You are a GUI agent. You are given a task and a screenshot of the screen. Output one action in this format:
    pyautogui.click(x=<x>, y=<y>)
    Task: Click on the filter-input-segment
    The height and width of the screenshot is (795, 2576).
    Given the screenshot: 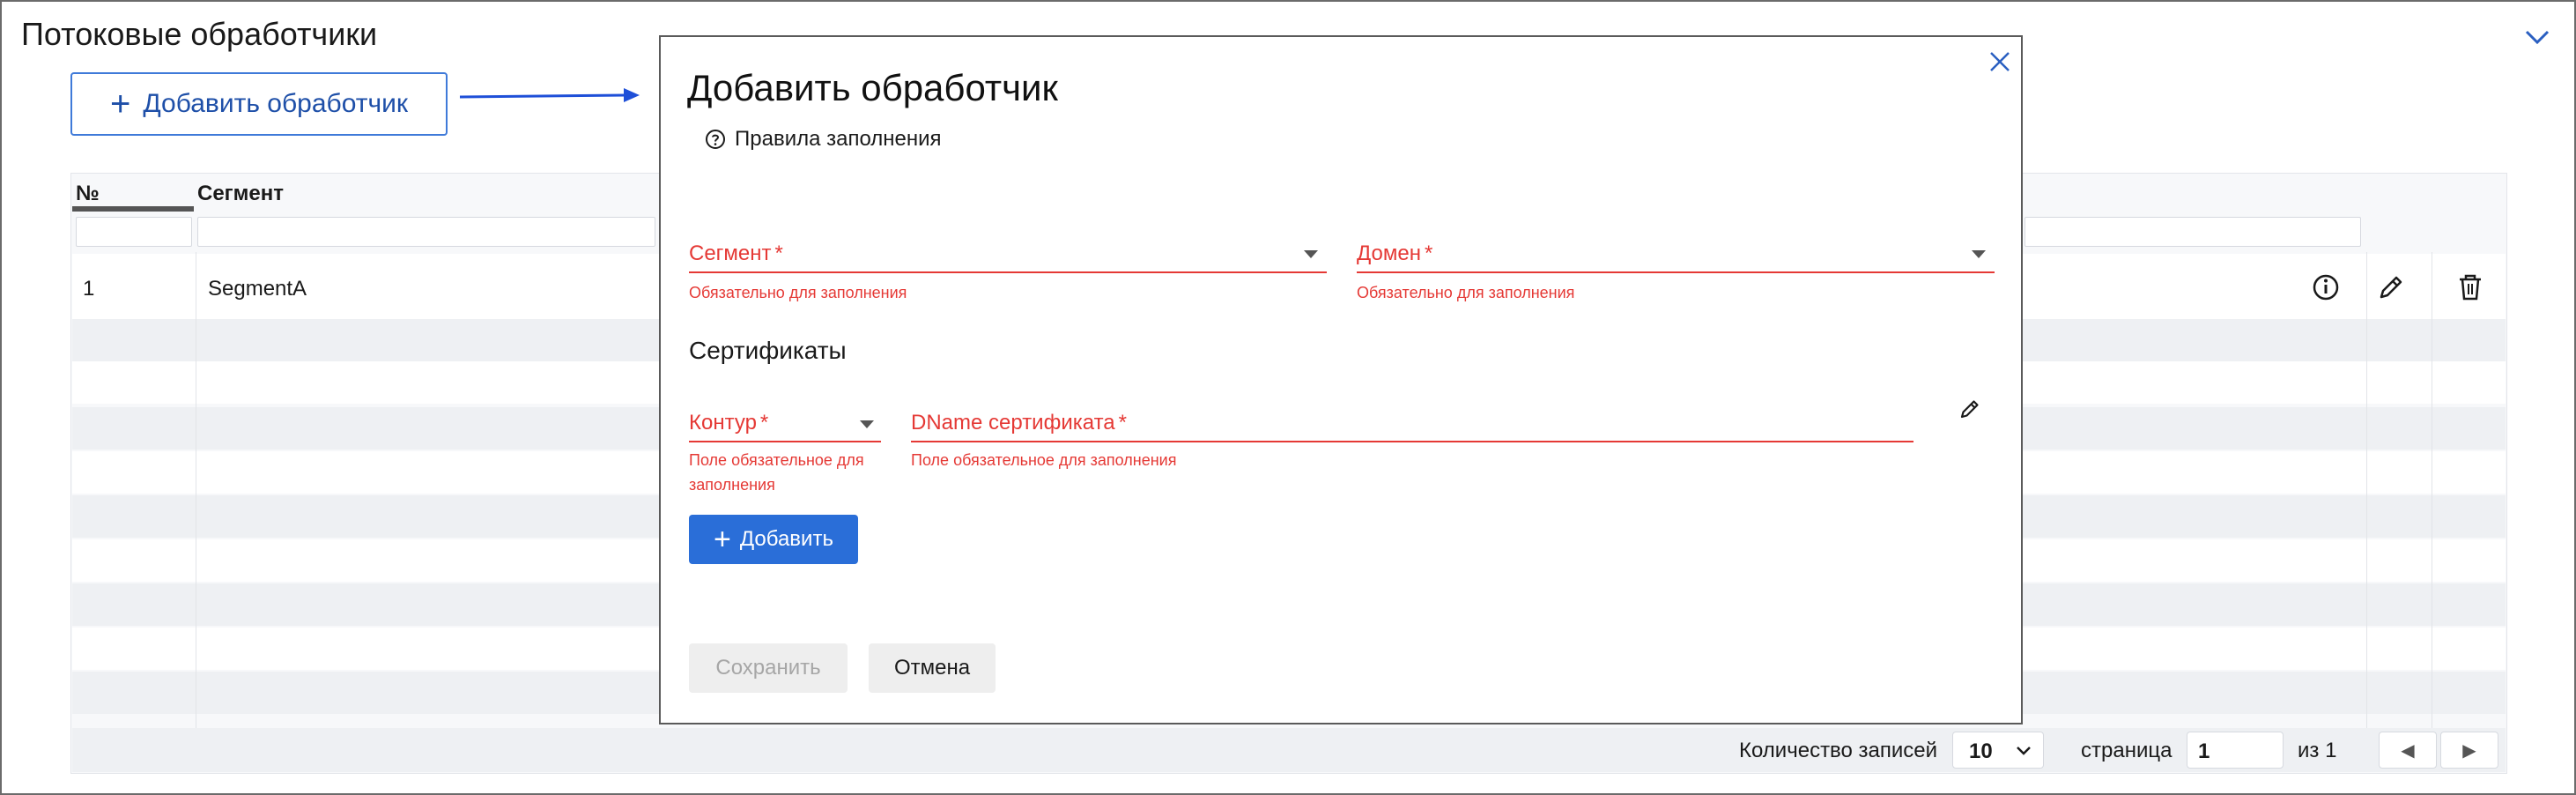 What is the action you would take?
    pyautogui.click(x=426, y=232)
    